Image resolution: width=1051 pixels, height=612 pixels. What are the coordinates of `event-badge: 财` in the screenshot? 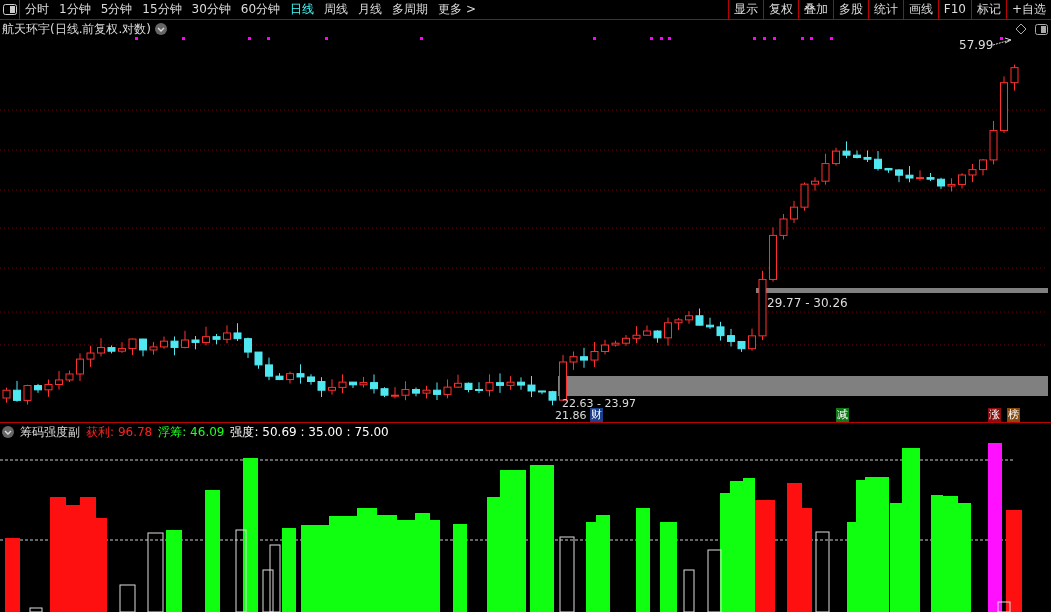 It's located at (596, 415).